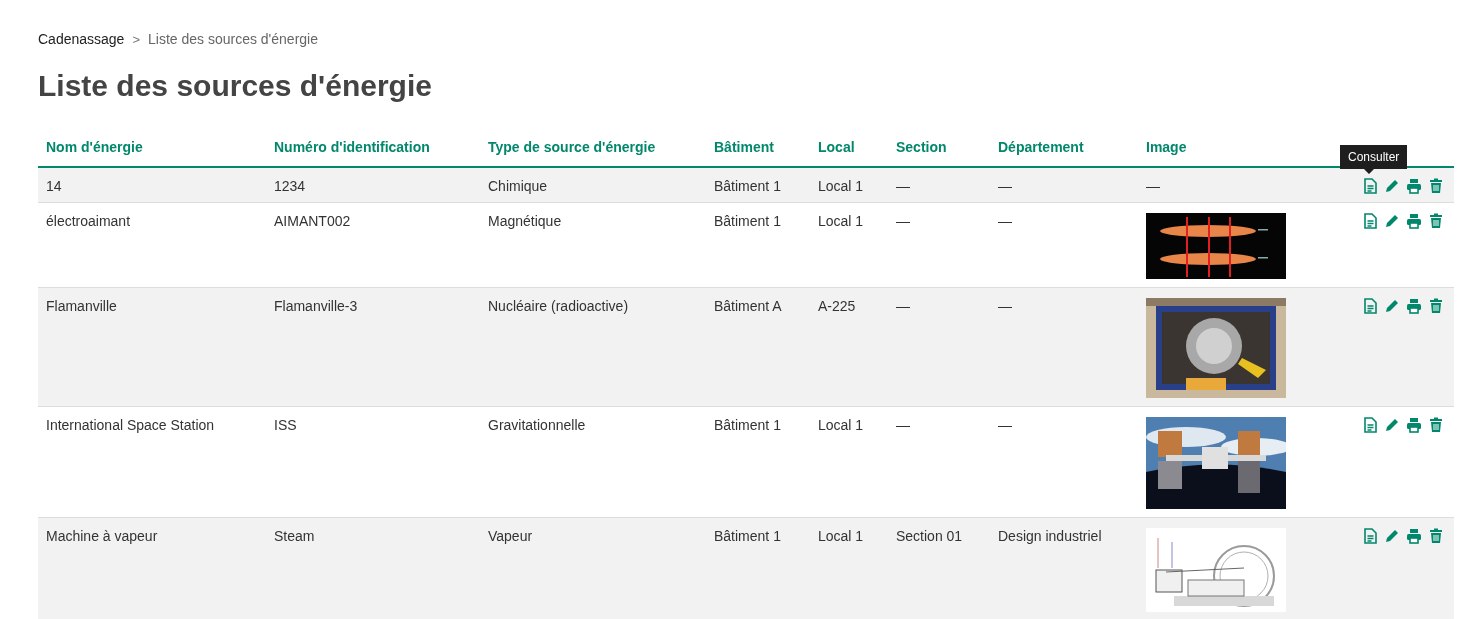  What do you see at coordinates (593, 568) in the screenshot?
I see `table-cell: Vapeur` at bounding box center [593, 568].